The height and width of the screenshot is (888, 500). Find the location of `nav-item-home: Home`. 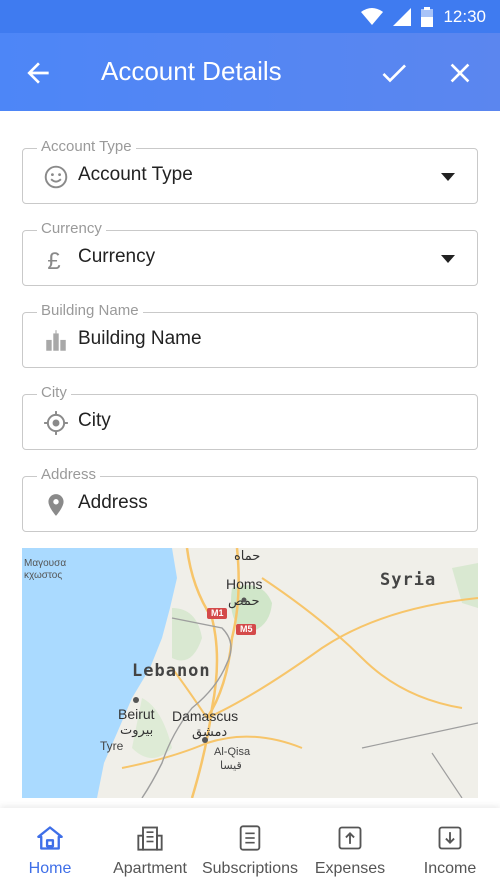

nav-item-home: Home is located at coordinates (50, 848).